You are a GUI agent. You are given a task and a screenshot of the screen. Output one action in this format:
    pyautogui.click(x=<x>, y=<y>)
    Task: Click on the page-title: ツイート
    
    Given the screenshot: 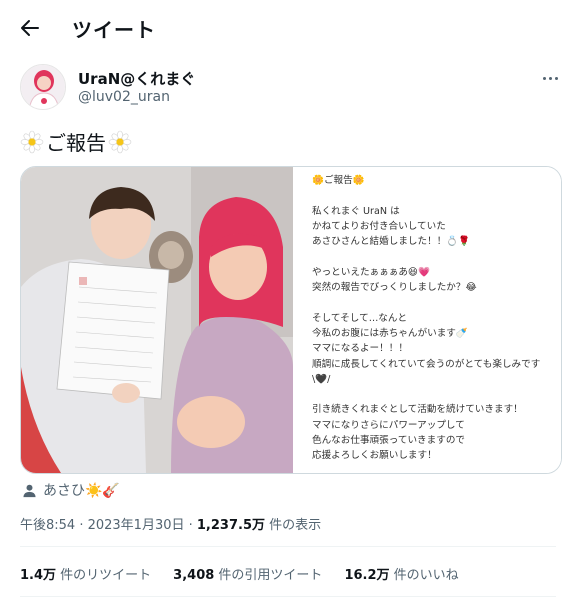 What is the action you would take?
    pyautogui.click(x=114, y=30)
    